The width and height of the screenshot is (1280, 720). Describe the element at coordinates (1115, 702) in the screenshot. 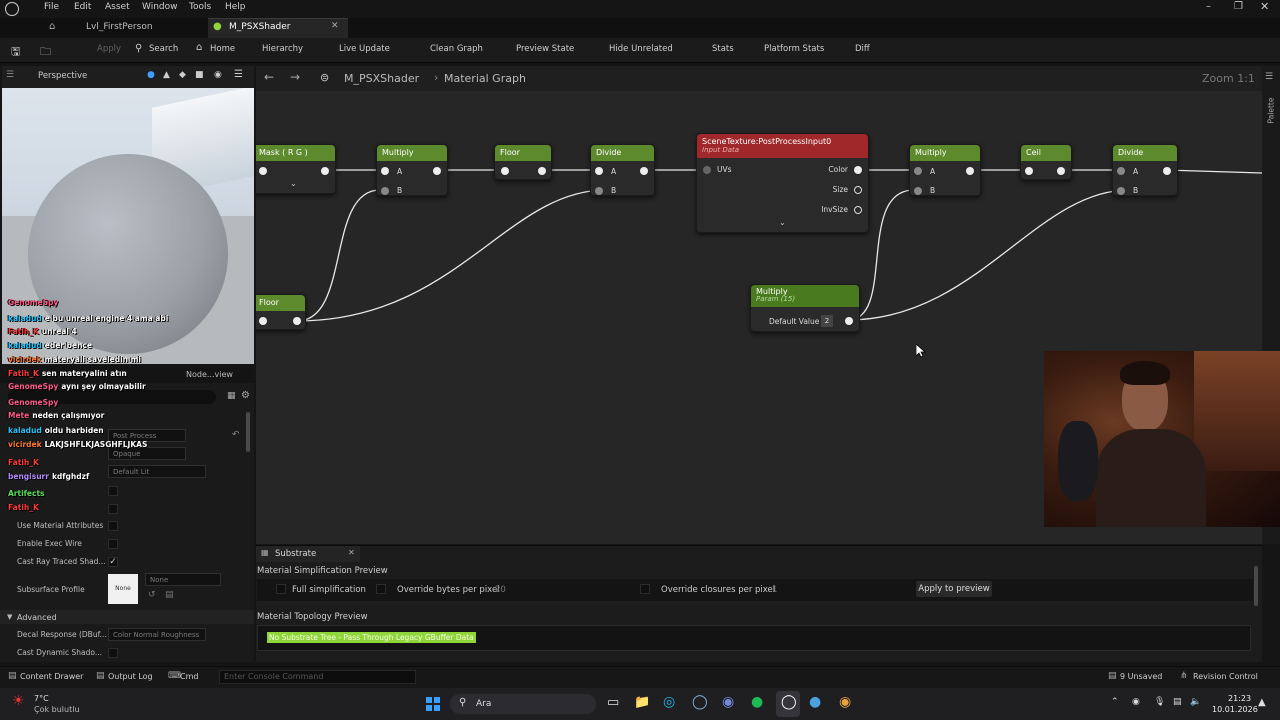

I see `tray-chevron-icon: ⌃` at that location.